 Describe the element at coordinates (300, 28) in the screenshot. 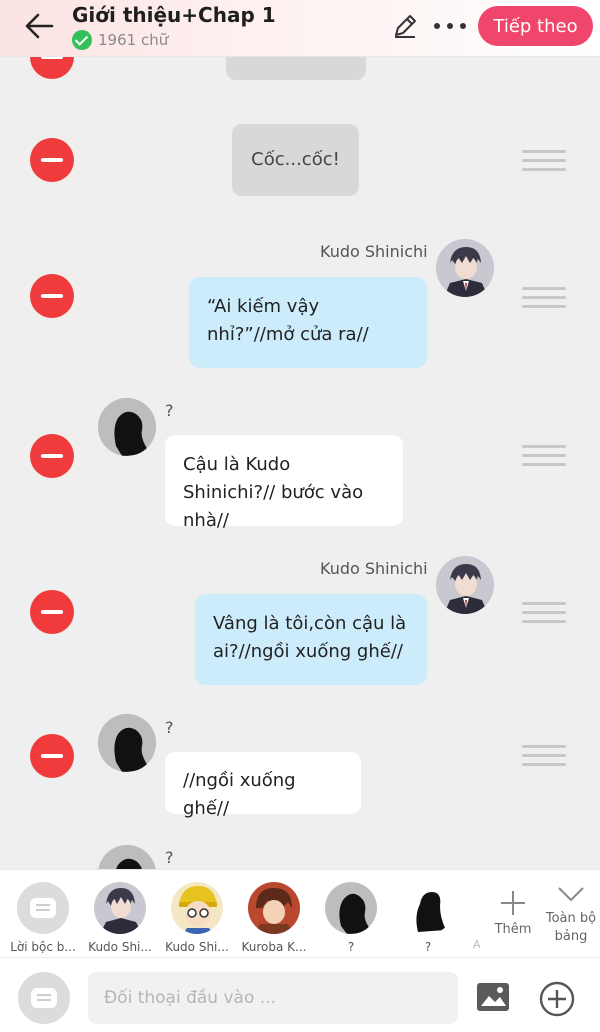

I see `header: Giới thiệu+Chap 1 1961 chữ Tiếp theo` at that location.